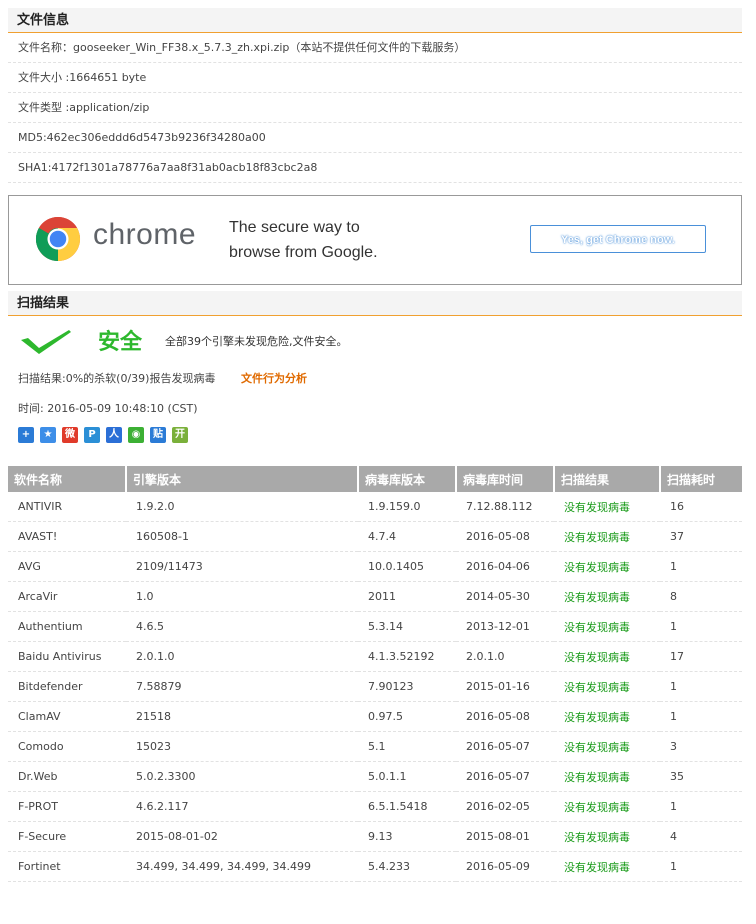 The image size is (756, 924). What do you see at coordinates (407, 566) in the screenshot?
I see `table-cell: 10.0.1405` at bounding box center [407, 566].